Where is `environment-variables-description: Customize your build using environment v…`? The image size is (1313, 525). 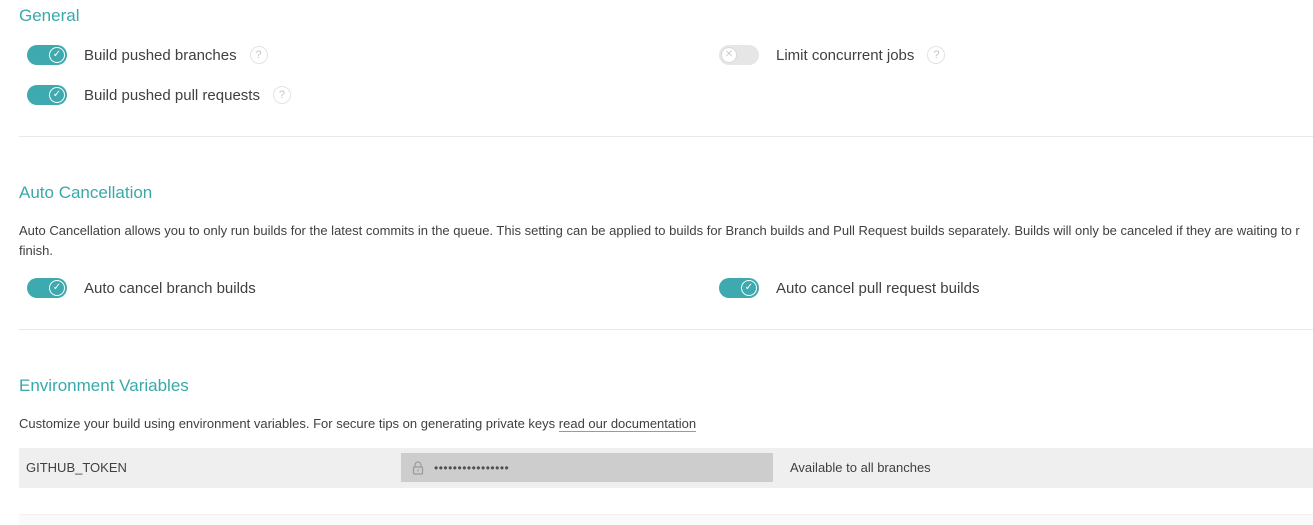 environment-variables-description: Customize your build using environment v… is located at coordinates (666, 424).